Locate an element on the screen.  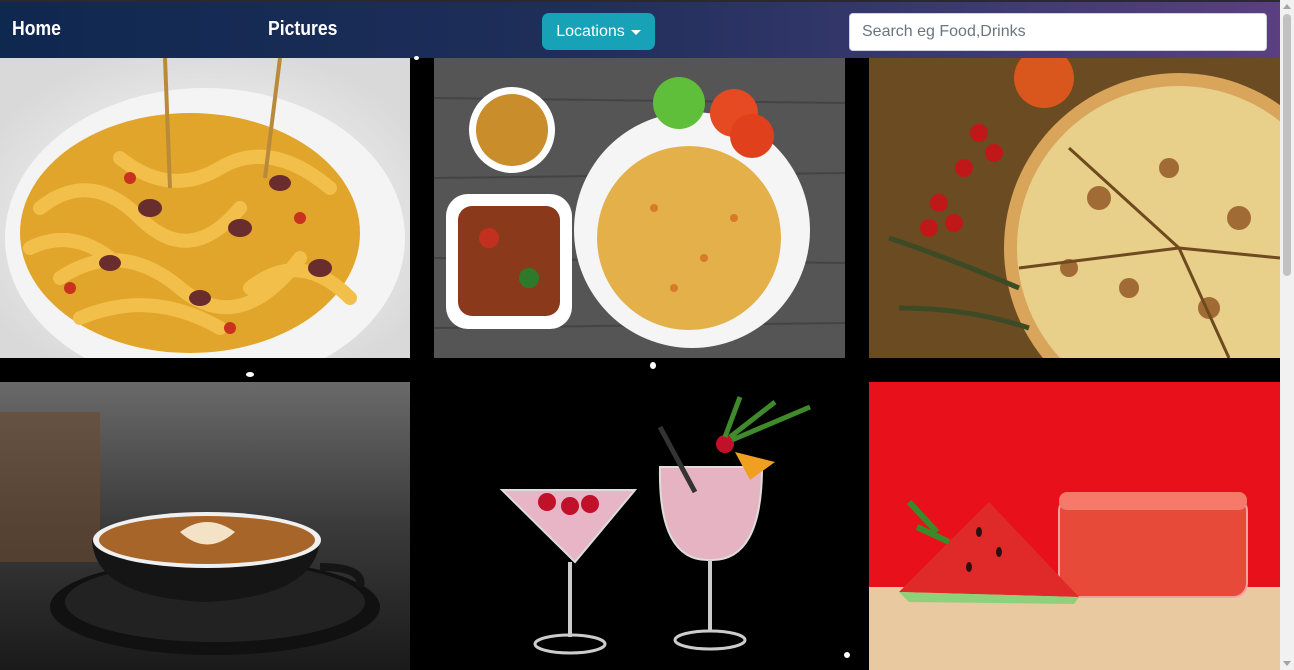
navbar: Home Pictures Locations is located at coordinates (640, 29).